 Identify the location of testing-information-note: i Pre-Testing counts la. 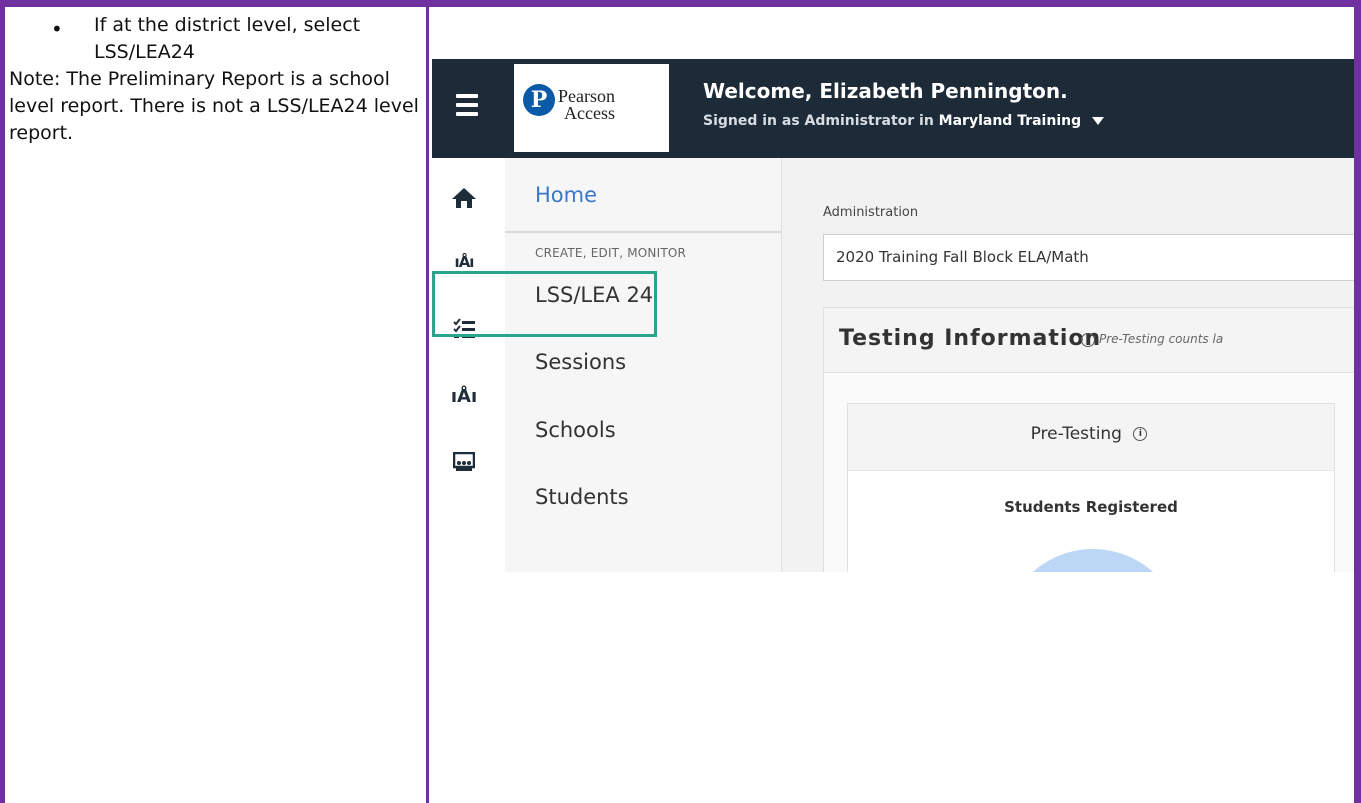
(1152, 339).